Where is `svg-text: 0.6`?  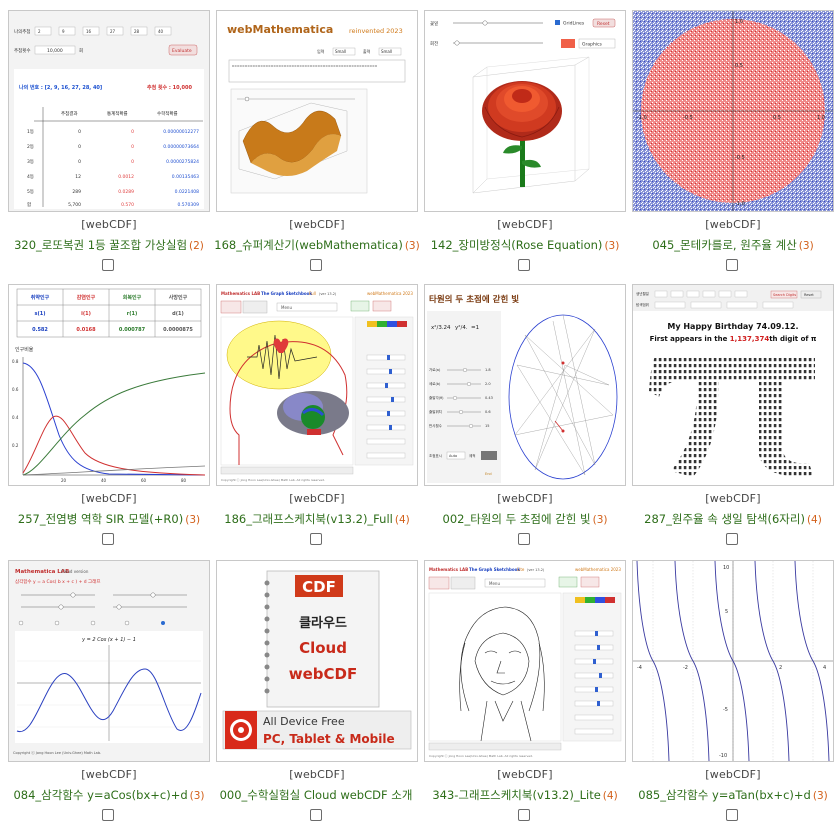 svg-text: 0.6 is located at coordinates (488, 412).